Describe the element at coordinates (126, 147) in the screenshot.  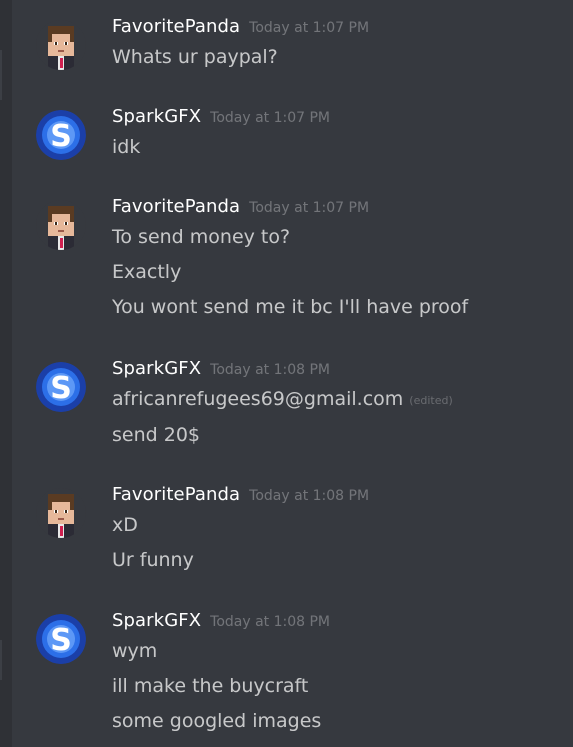
I see `message-text: idk` at that location.